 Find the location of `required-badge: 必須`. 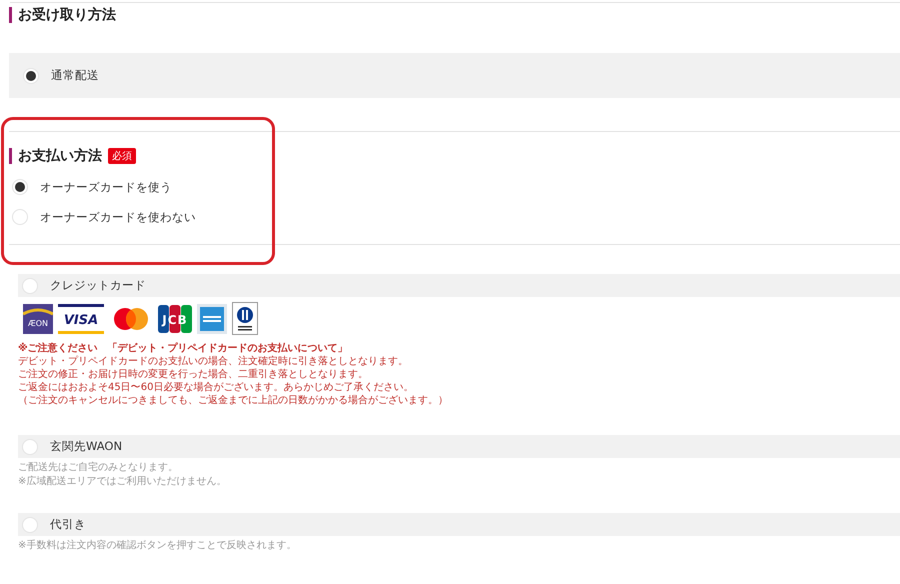

required-badge: 必須 is located at coordinates (122, 156).